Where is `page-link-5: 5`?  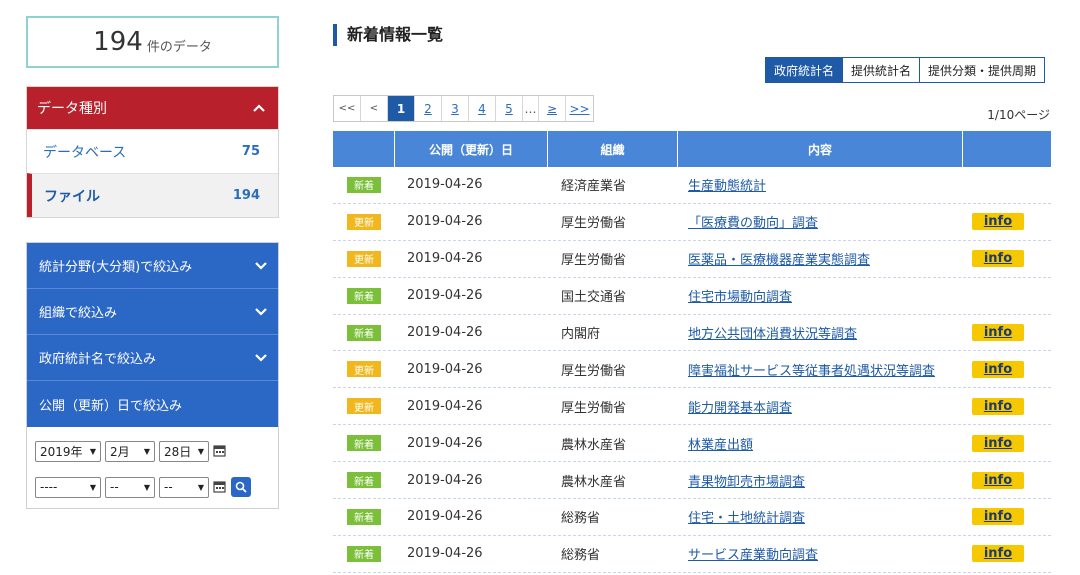
page-link-5: 5 is located at coordinates (509, 108).